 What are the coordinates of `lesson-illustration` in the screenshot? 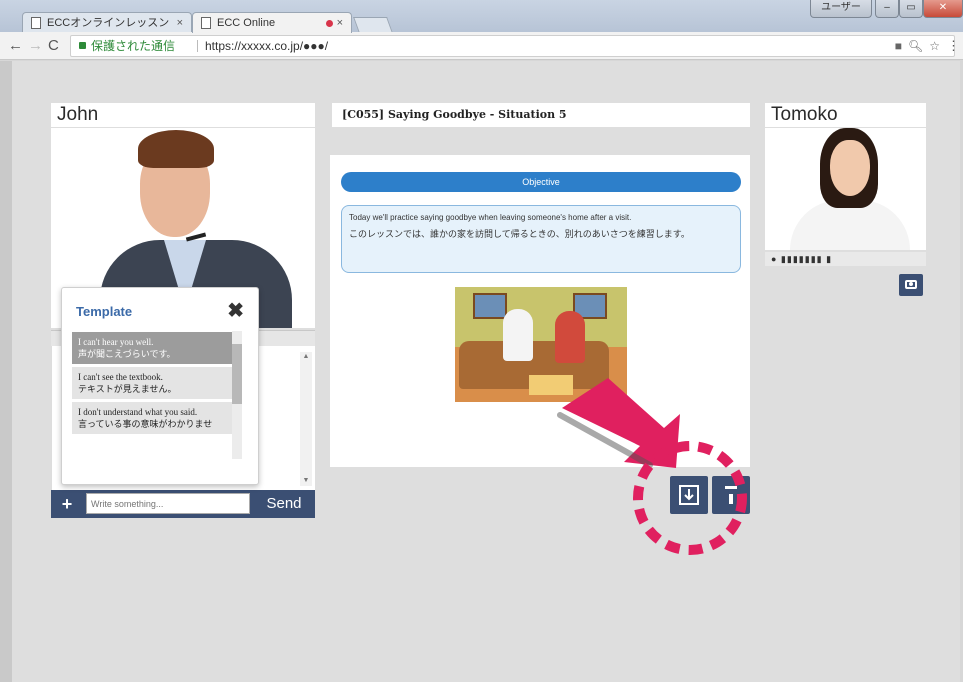 It's located at (541, 344).